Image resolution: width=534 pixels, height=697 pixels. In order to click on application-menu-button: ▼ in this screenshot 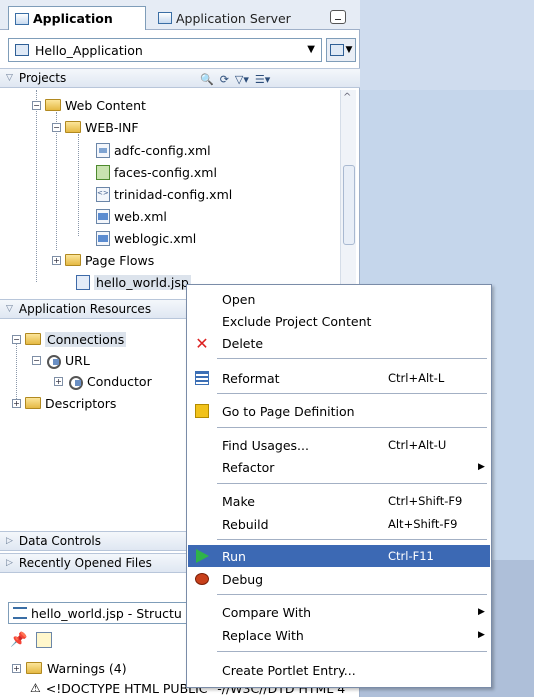, I will do `click(341, 50)`.